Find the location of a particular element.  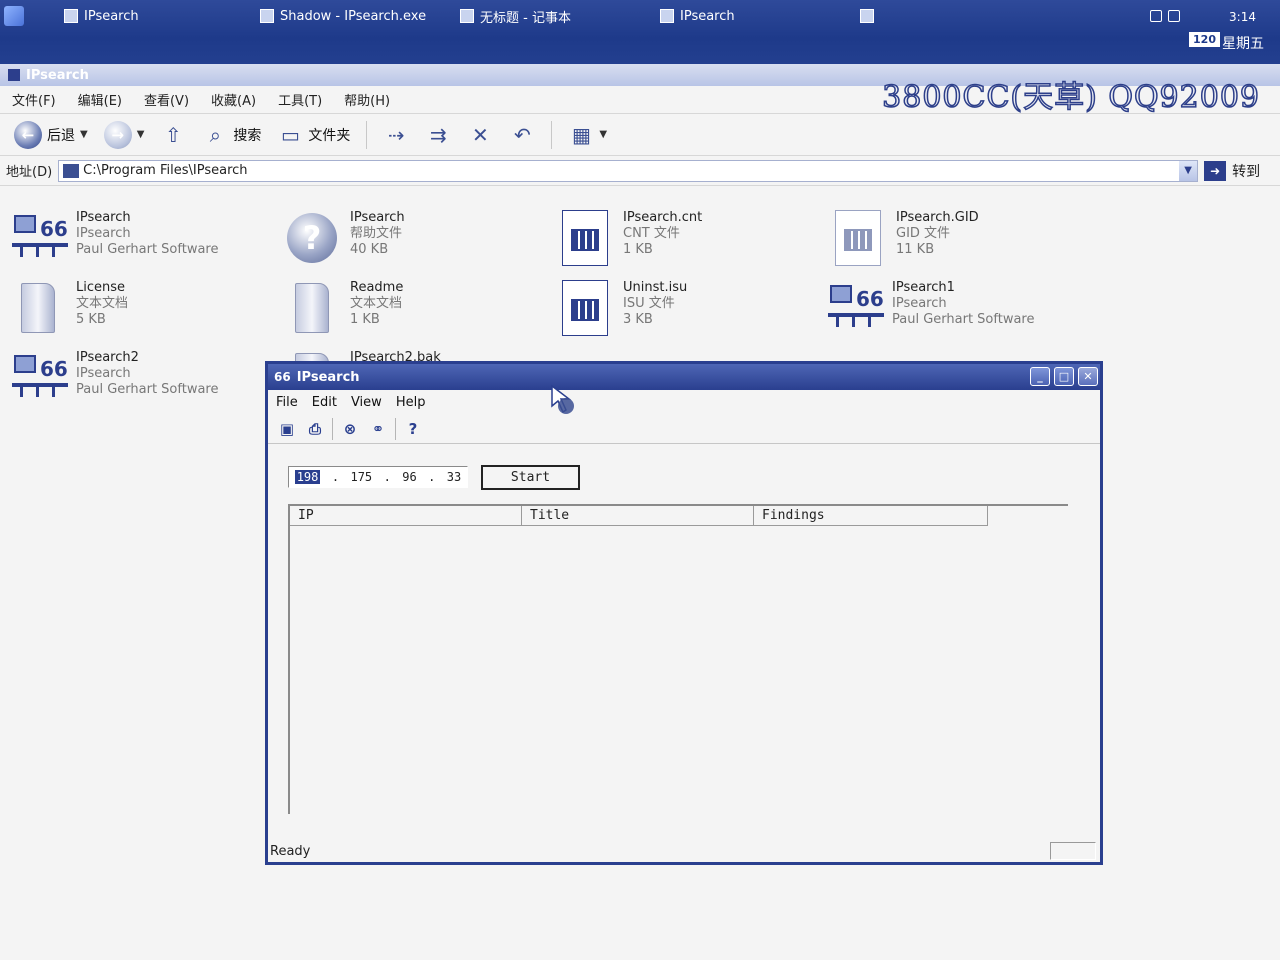

print-icon: ⎙ is located at coordinates (315, 429).